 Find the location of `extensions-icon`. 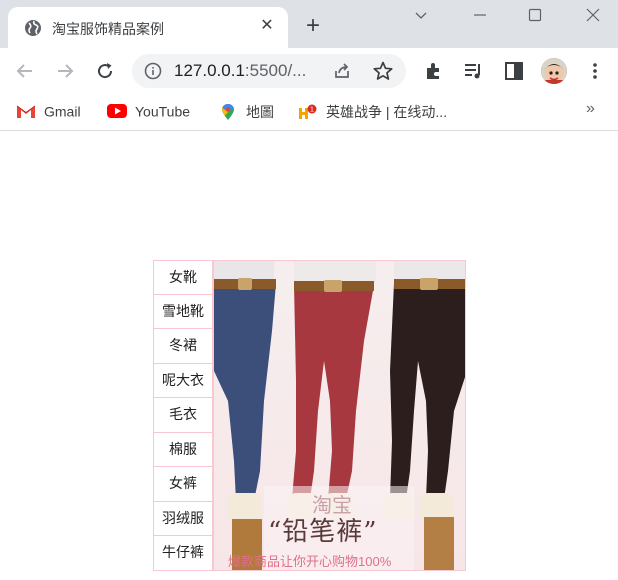

extensions-icon is located at coordinates (434, 71).